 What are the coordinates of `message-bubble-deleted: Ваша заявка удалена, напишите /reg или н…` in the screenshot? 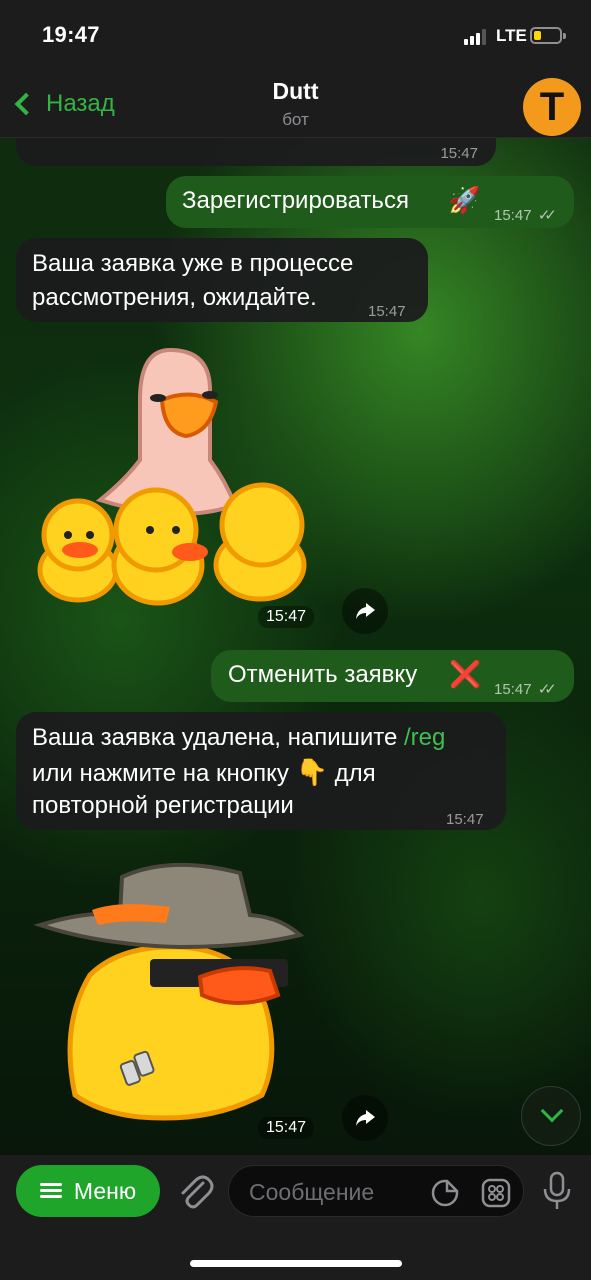 It's located at (261, 771).